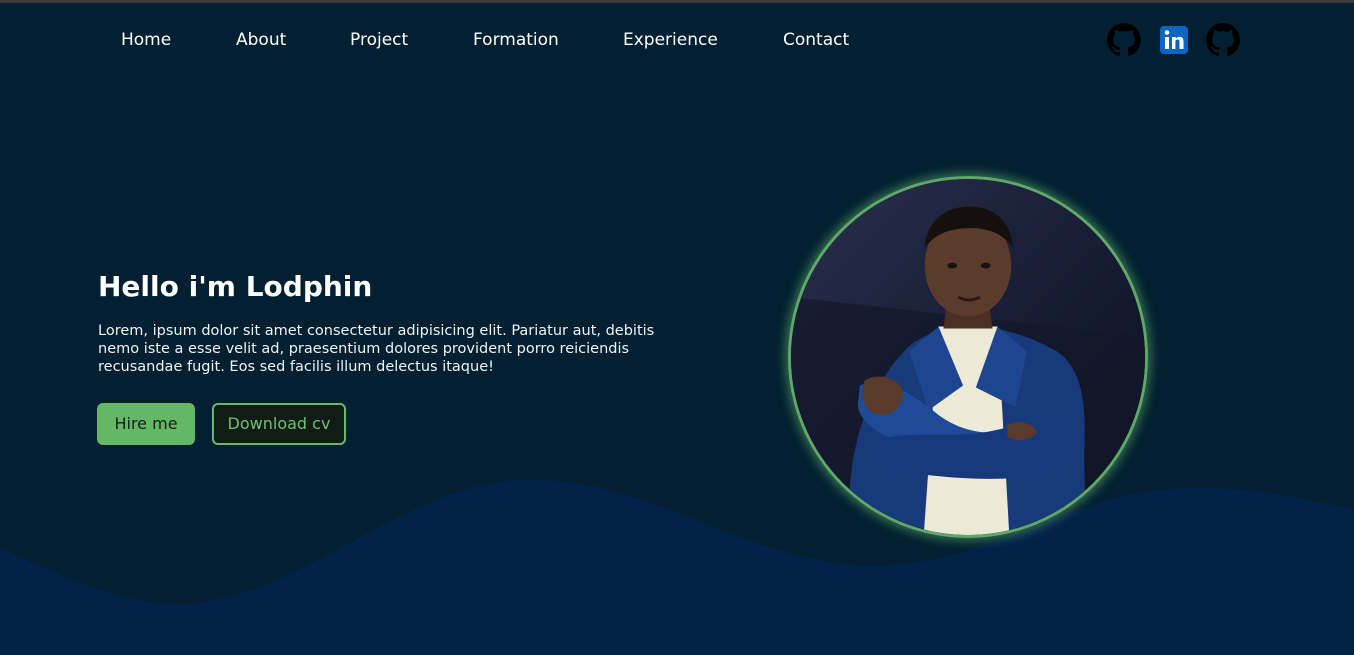  I want to click on hire-me-button: Hire me, so click(146, 424).